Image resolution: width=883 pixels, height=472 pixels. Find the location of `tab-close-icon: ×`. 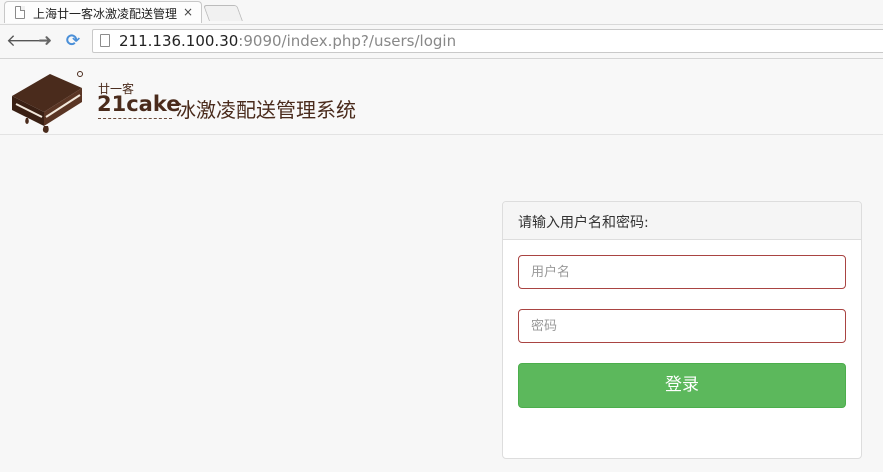

tab-close-icon: × is located at coordinates (188, 12).